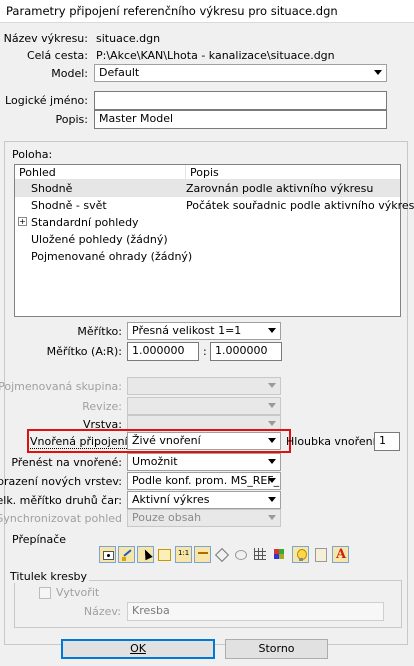  I want to click on annotation-icon: A, so click(340, 554).